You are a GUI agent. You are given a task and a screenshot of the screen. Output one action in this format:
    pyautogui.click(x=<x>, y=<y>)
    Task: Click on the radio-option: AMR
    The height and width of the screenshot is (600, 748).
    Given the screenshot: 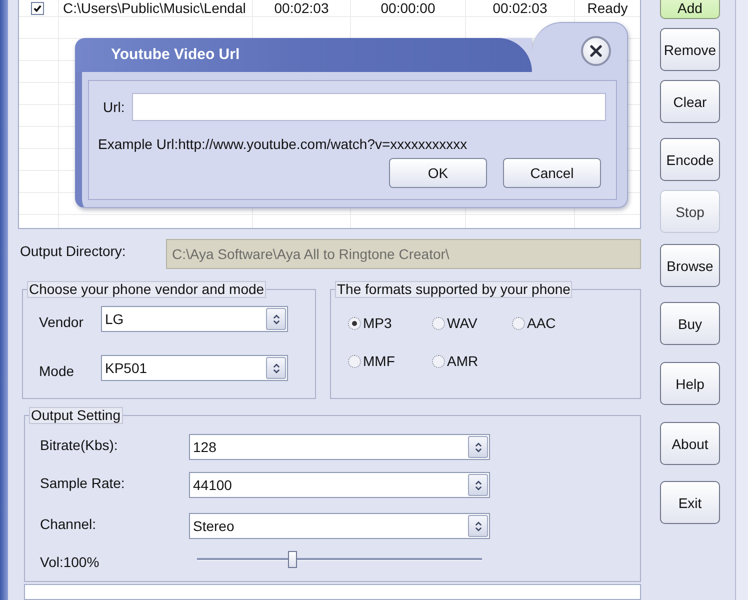 What is the action you would take?
    pyautogui.click(x=455, y=361)
    